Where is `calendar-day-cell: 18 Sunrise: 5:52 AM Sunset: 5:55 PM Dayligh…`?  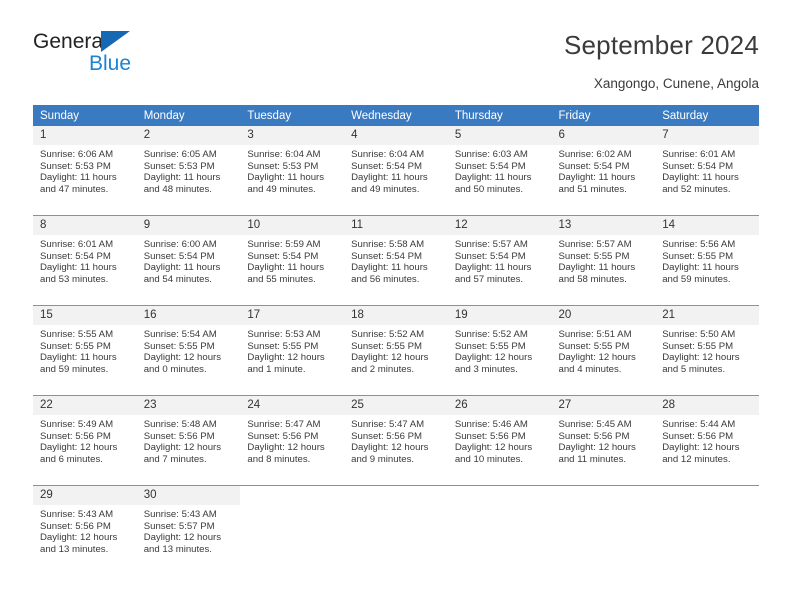
calendar-day-cell: 18 Sunrise: 5:52 AM Sunset: 5:55 PM Dayligh… is located at coordinates (396, 347).